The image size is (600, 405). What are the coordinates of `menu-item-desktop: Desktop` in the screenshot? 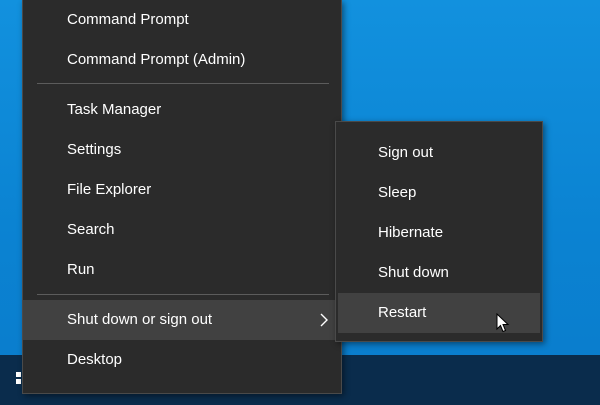 It's located at (182, 360).